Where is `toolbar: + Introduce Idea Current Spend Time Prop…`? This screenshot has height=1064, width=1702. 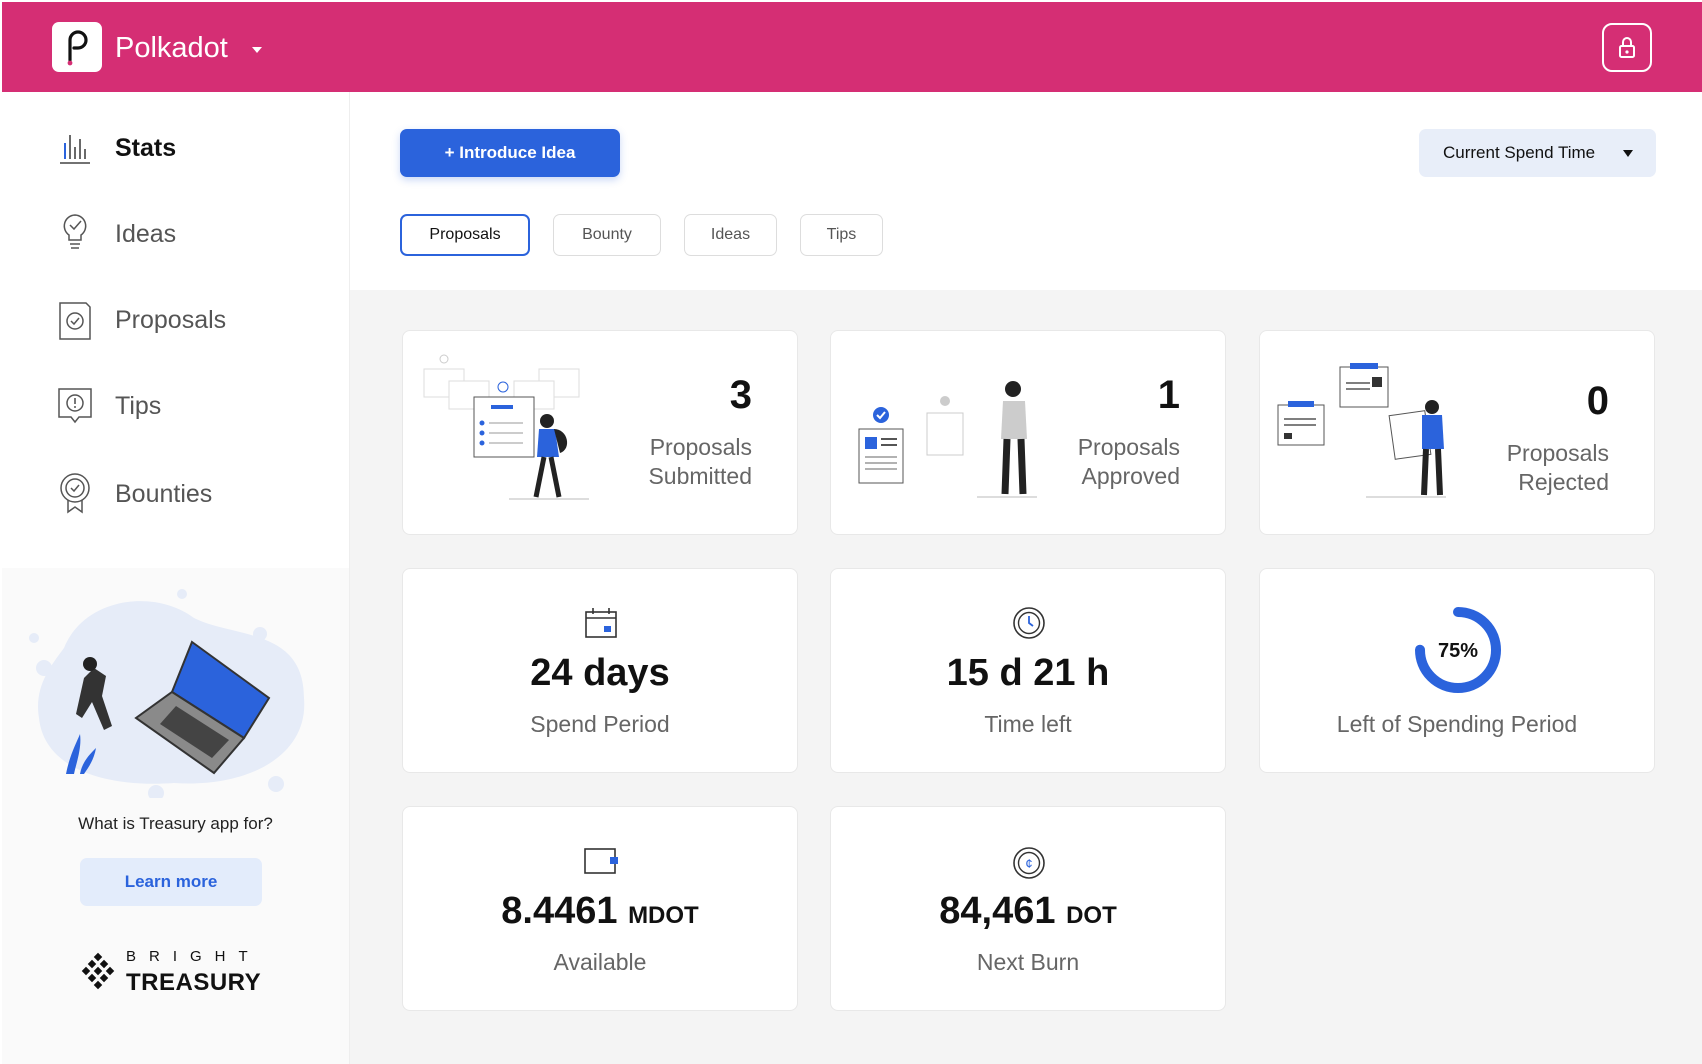 toolbar: + Introduce Idea Current Spend Time Prop… is located at coordinates (1026, 191).